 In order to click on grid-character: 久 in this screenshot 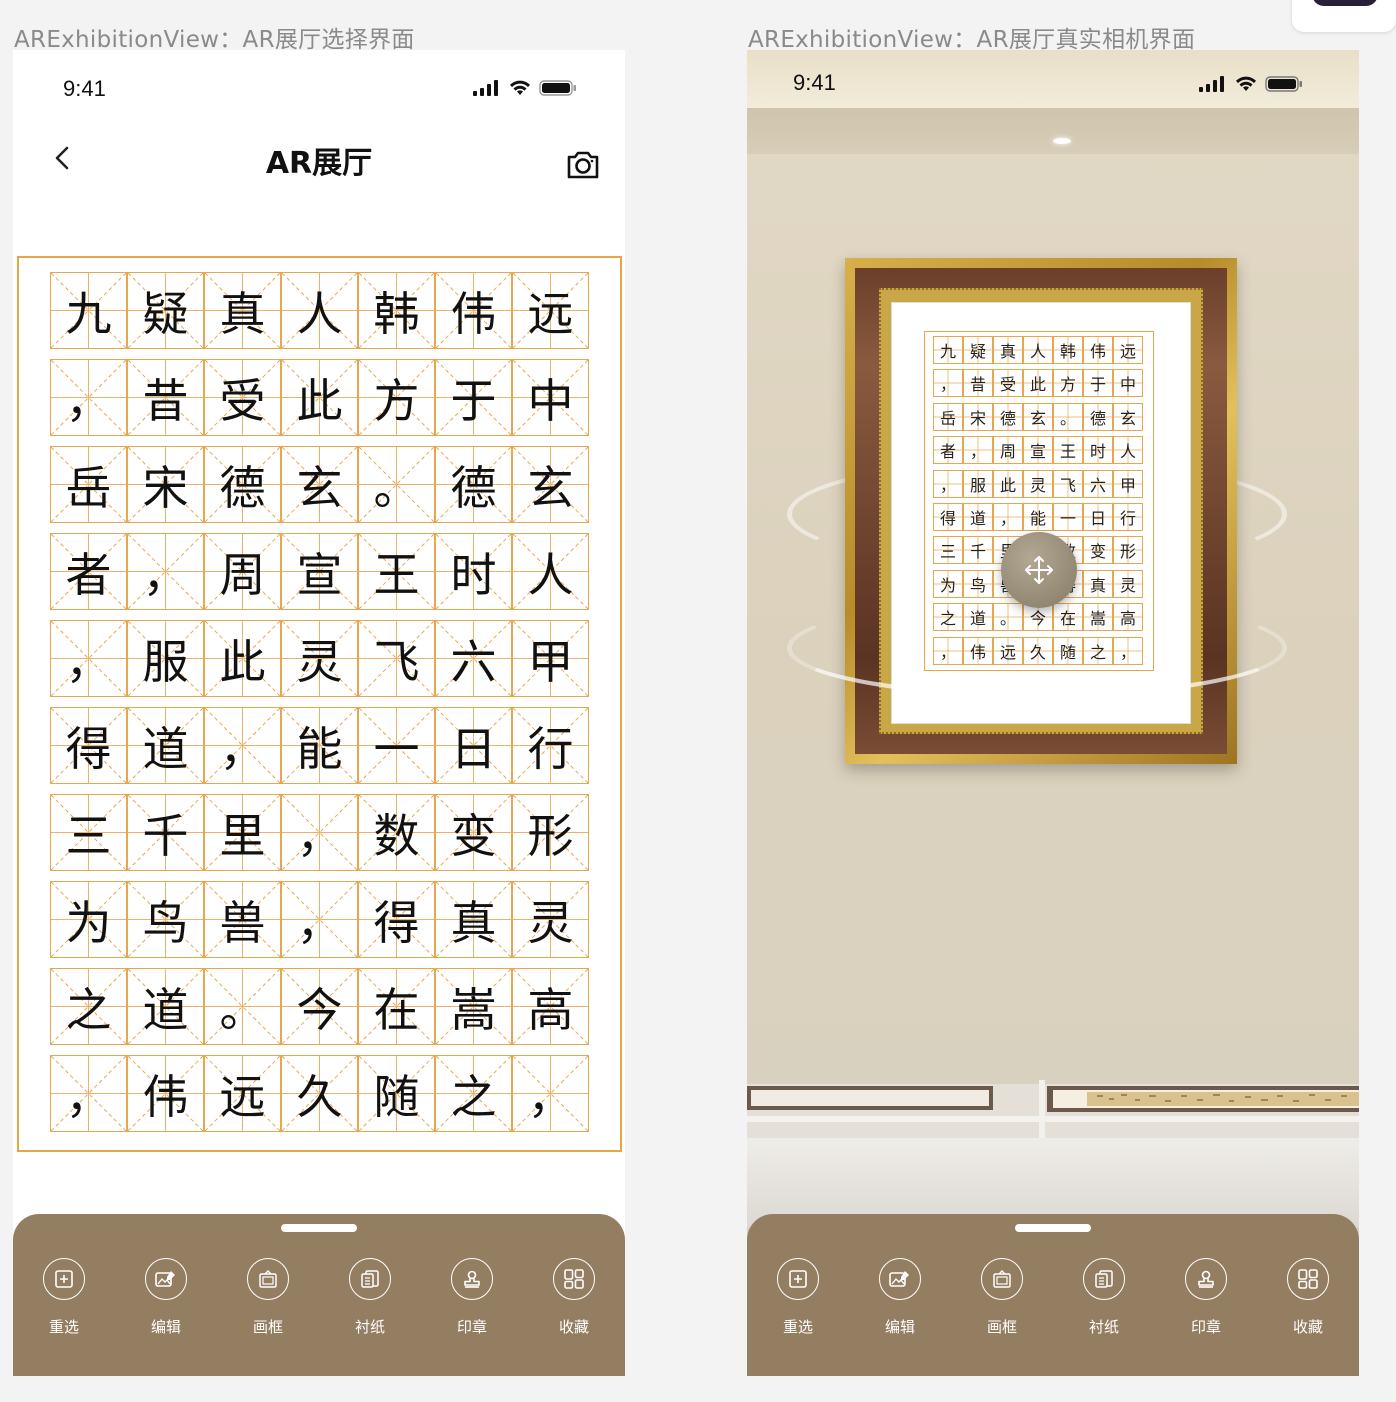, I will do `click(319, 1096)`.